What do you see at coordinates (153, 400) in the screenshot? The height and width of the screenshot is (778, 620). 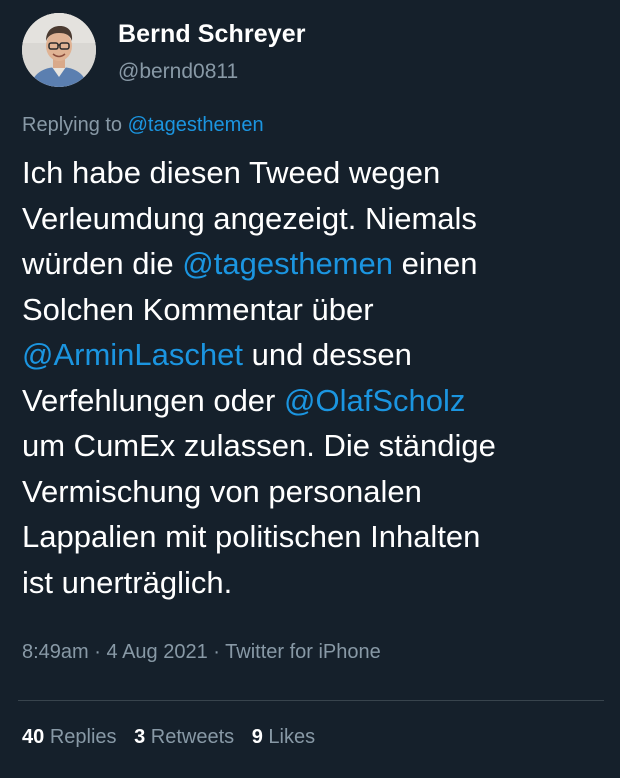 I see `tweet-text-fragment: Verfehlungen oder` at bounding box center [153, 400].